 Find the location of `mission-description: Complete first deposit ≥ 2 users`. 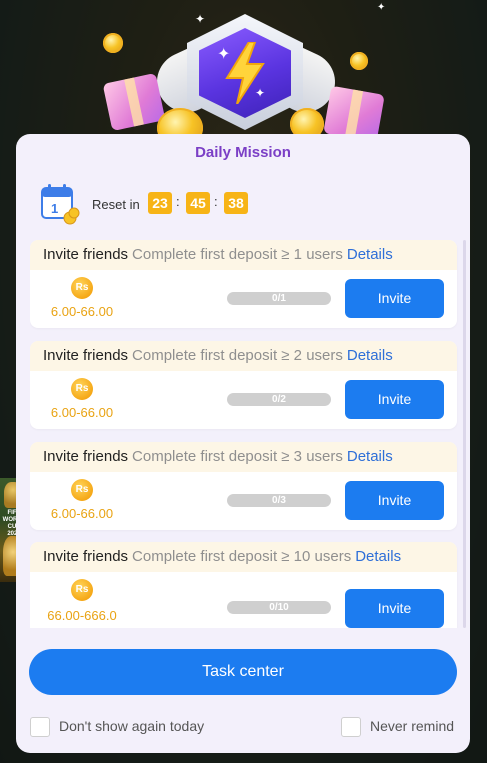

mission-description: Complete first deposit ≥ 2 users is located at coordinates (237, 355).